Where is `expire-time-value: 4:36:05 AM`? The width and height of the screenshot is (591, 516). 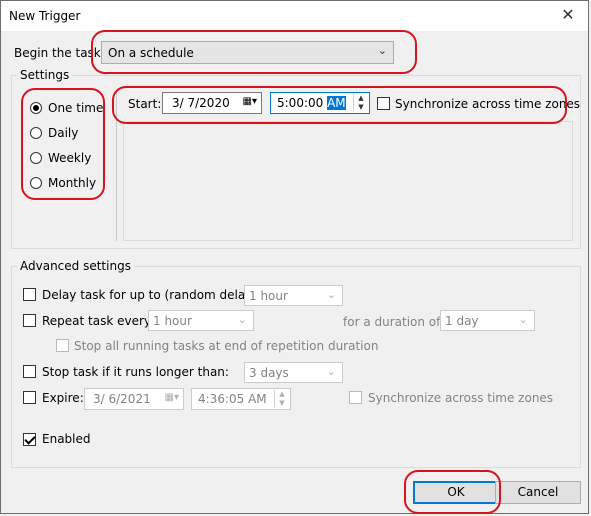
expire-time-value: 4:36:05 AM is located at coordinates (232, 399).